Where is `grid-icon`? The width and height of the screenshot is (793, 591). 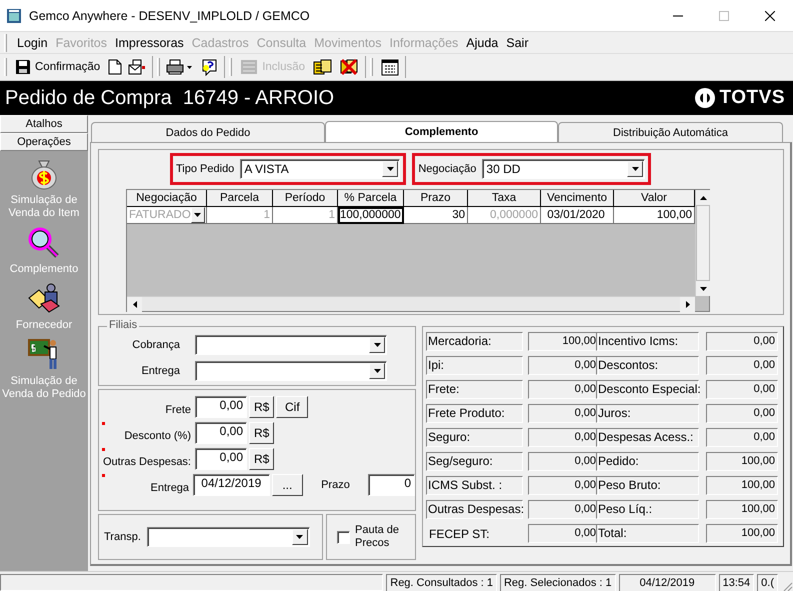
grid-icon is located at coordinates (249, 67).